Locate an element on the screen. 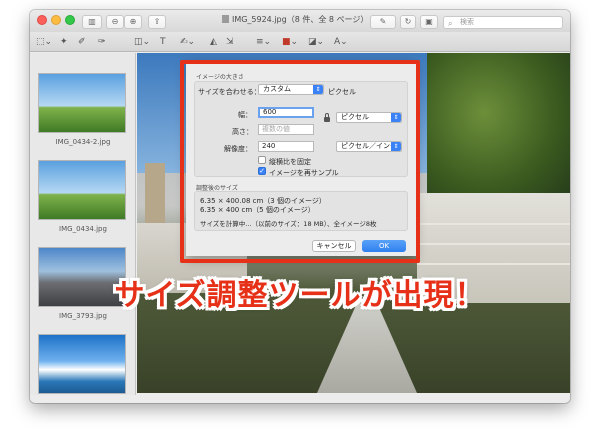 The image size is (600, 442). sidebar-icon: ▥ is located at coordinates (92, 21).